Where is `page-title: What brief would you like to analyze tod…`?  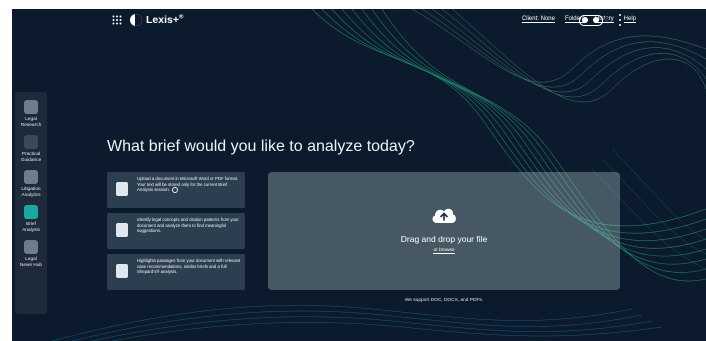
page-title: What brief would you like to analyze tod… is located at coordinates (261, 146).